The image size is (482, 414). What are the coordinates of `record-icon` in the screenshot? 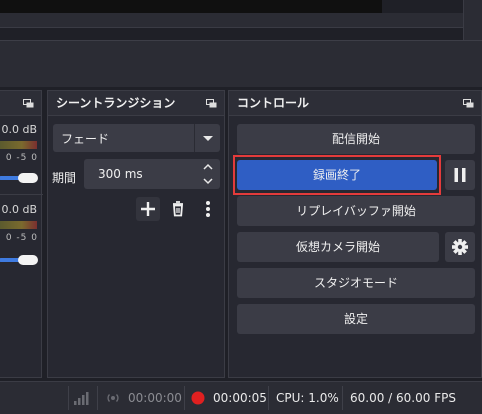 It's located at (198, 398).